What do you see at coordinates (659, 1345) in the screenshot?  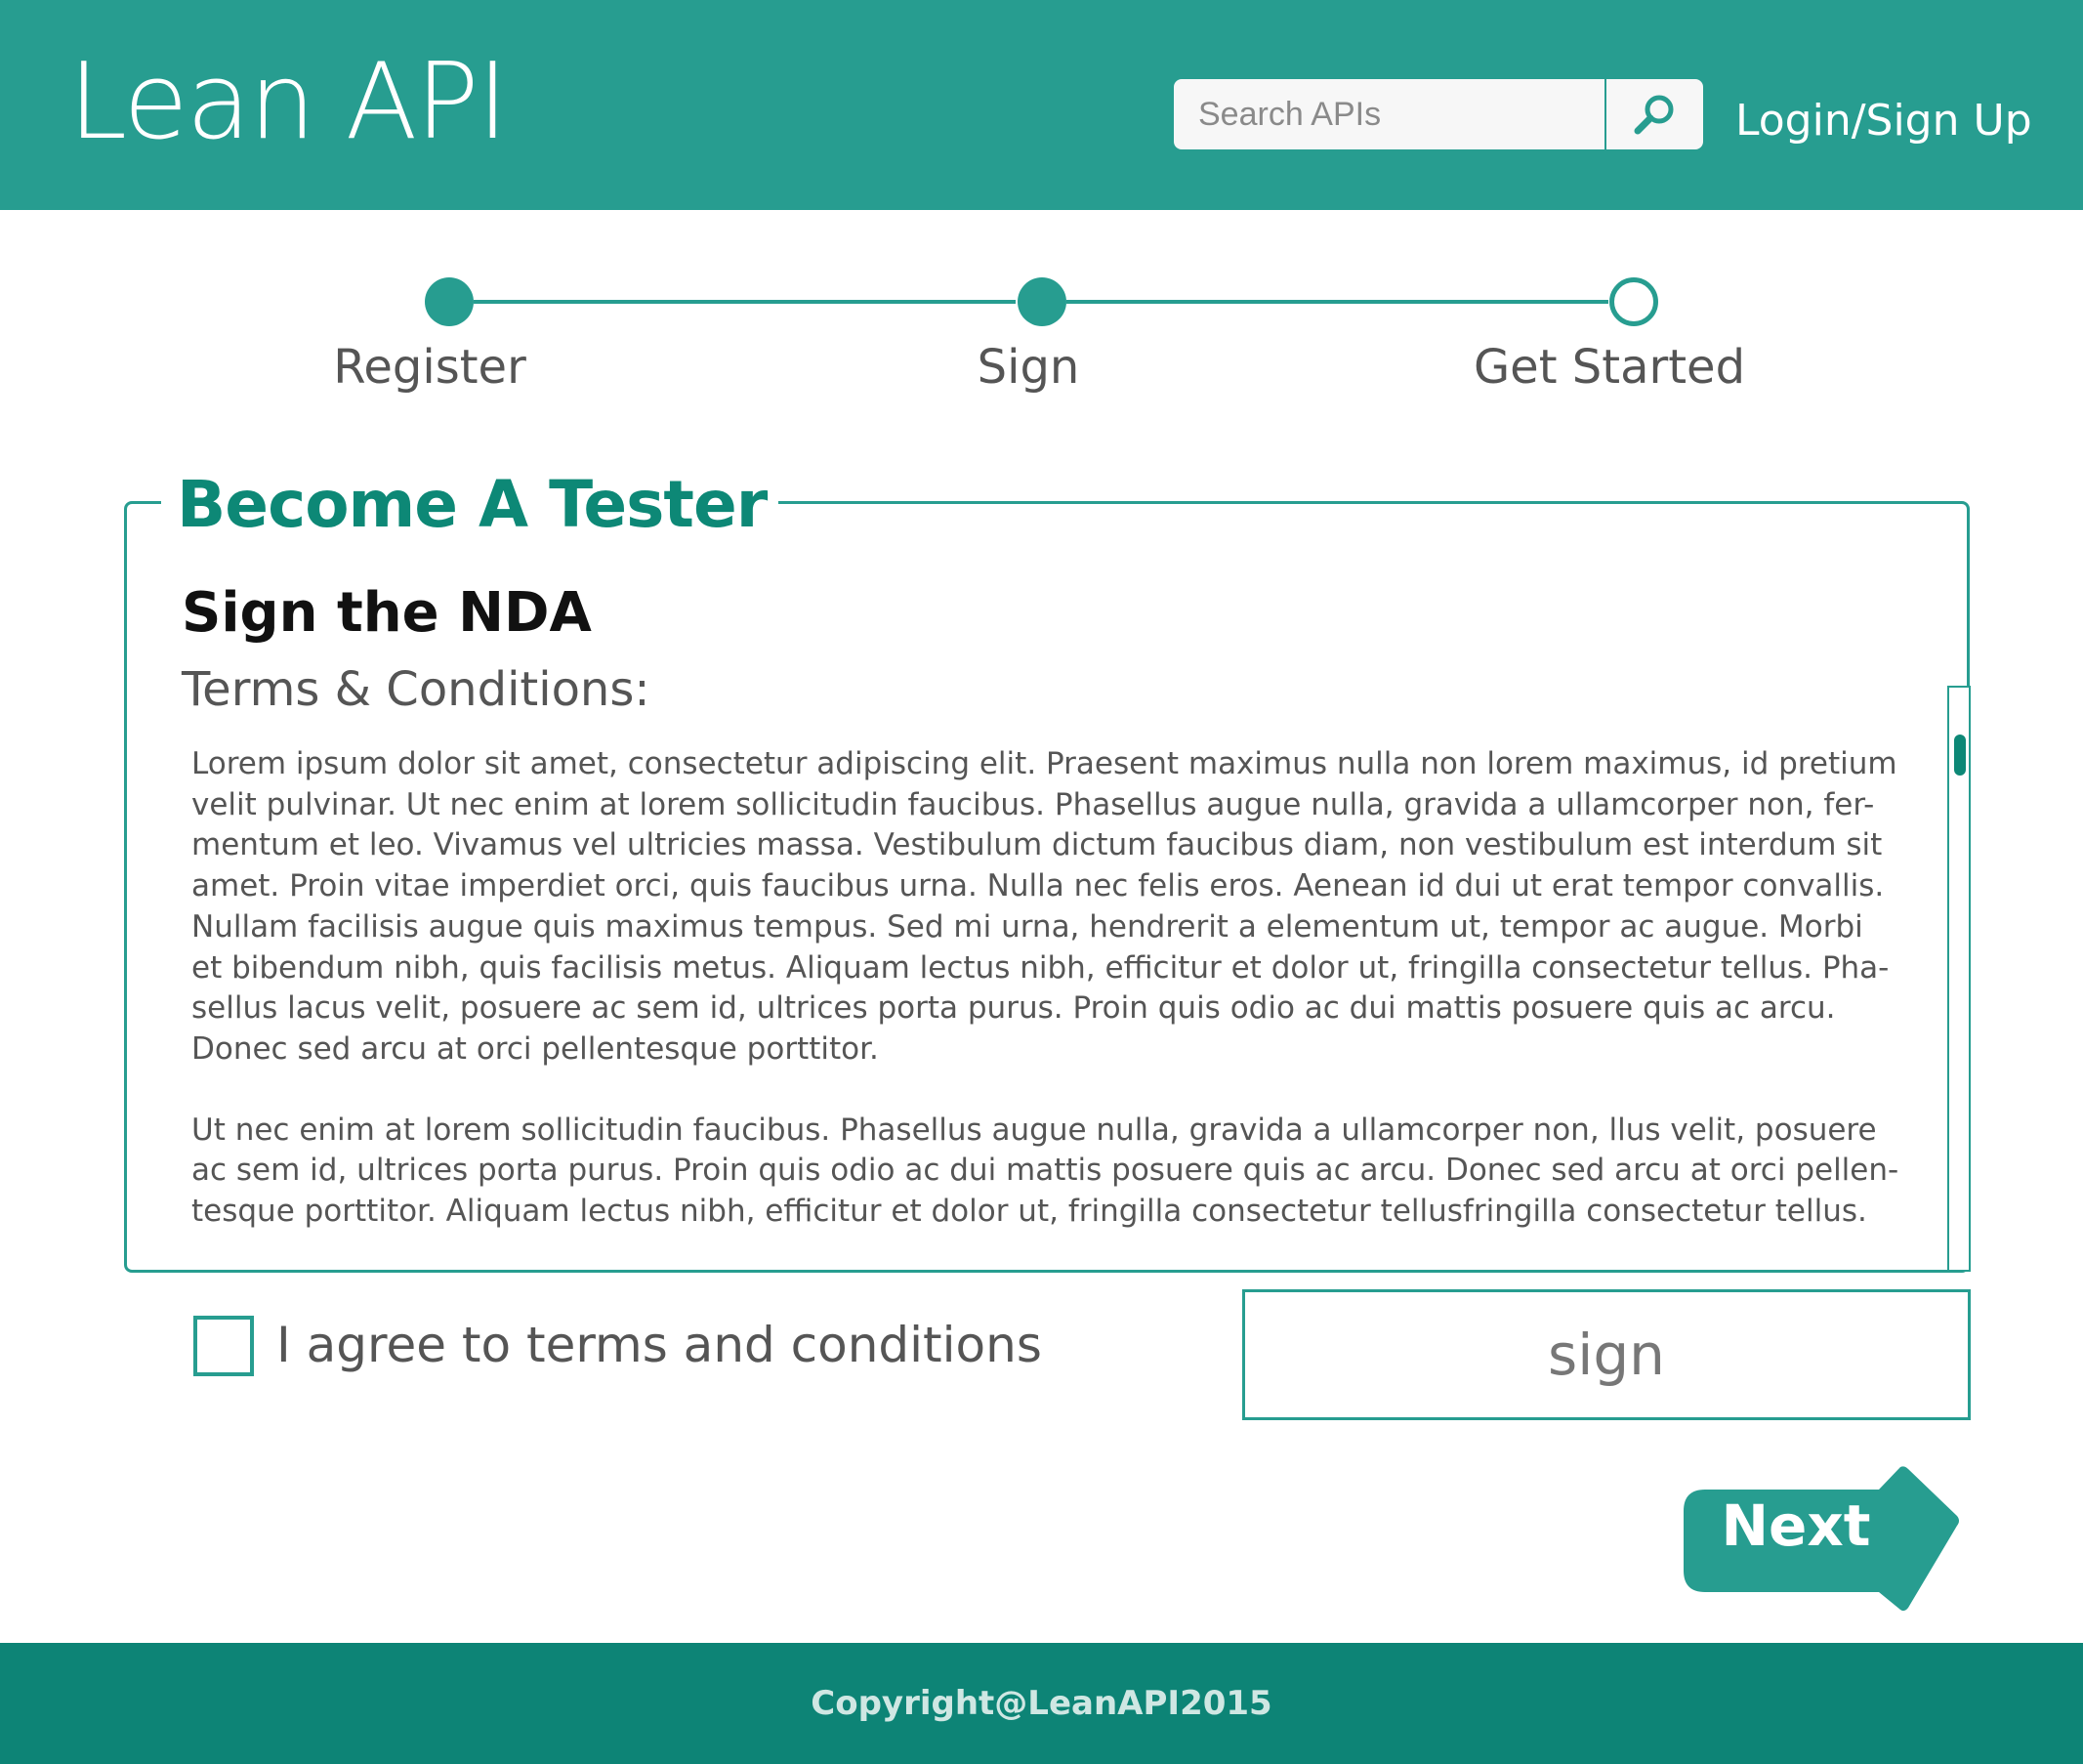 I see `agree-label: I agree to terms and conditions` at bounding box center [659, 1345].